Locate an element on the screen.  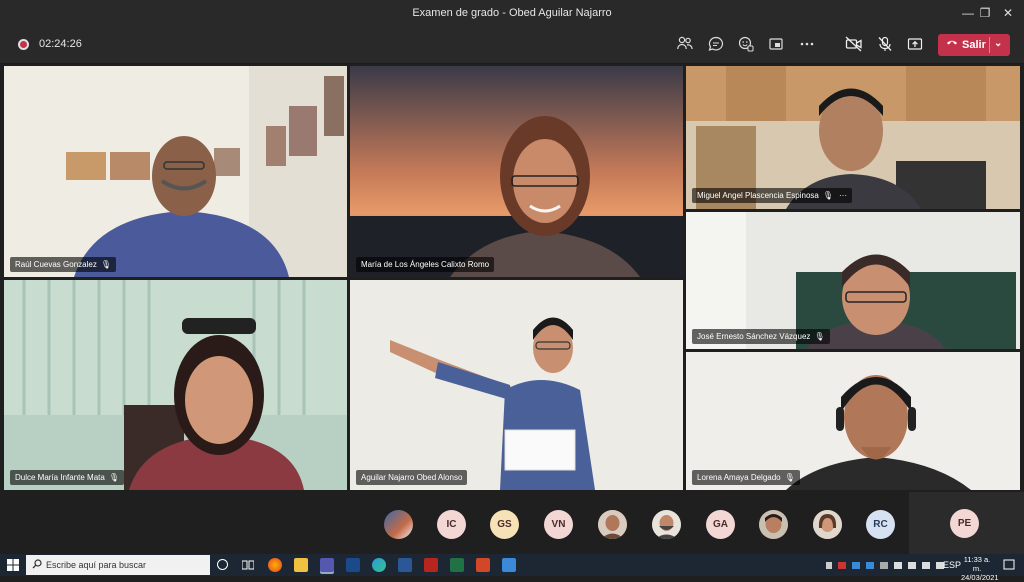
participant-name-tag: Aguilar Najarro Obed Alonso is located at coordinates (412, 477).